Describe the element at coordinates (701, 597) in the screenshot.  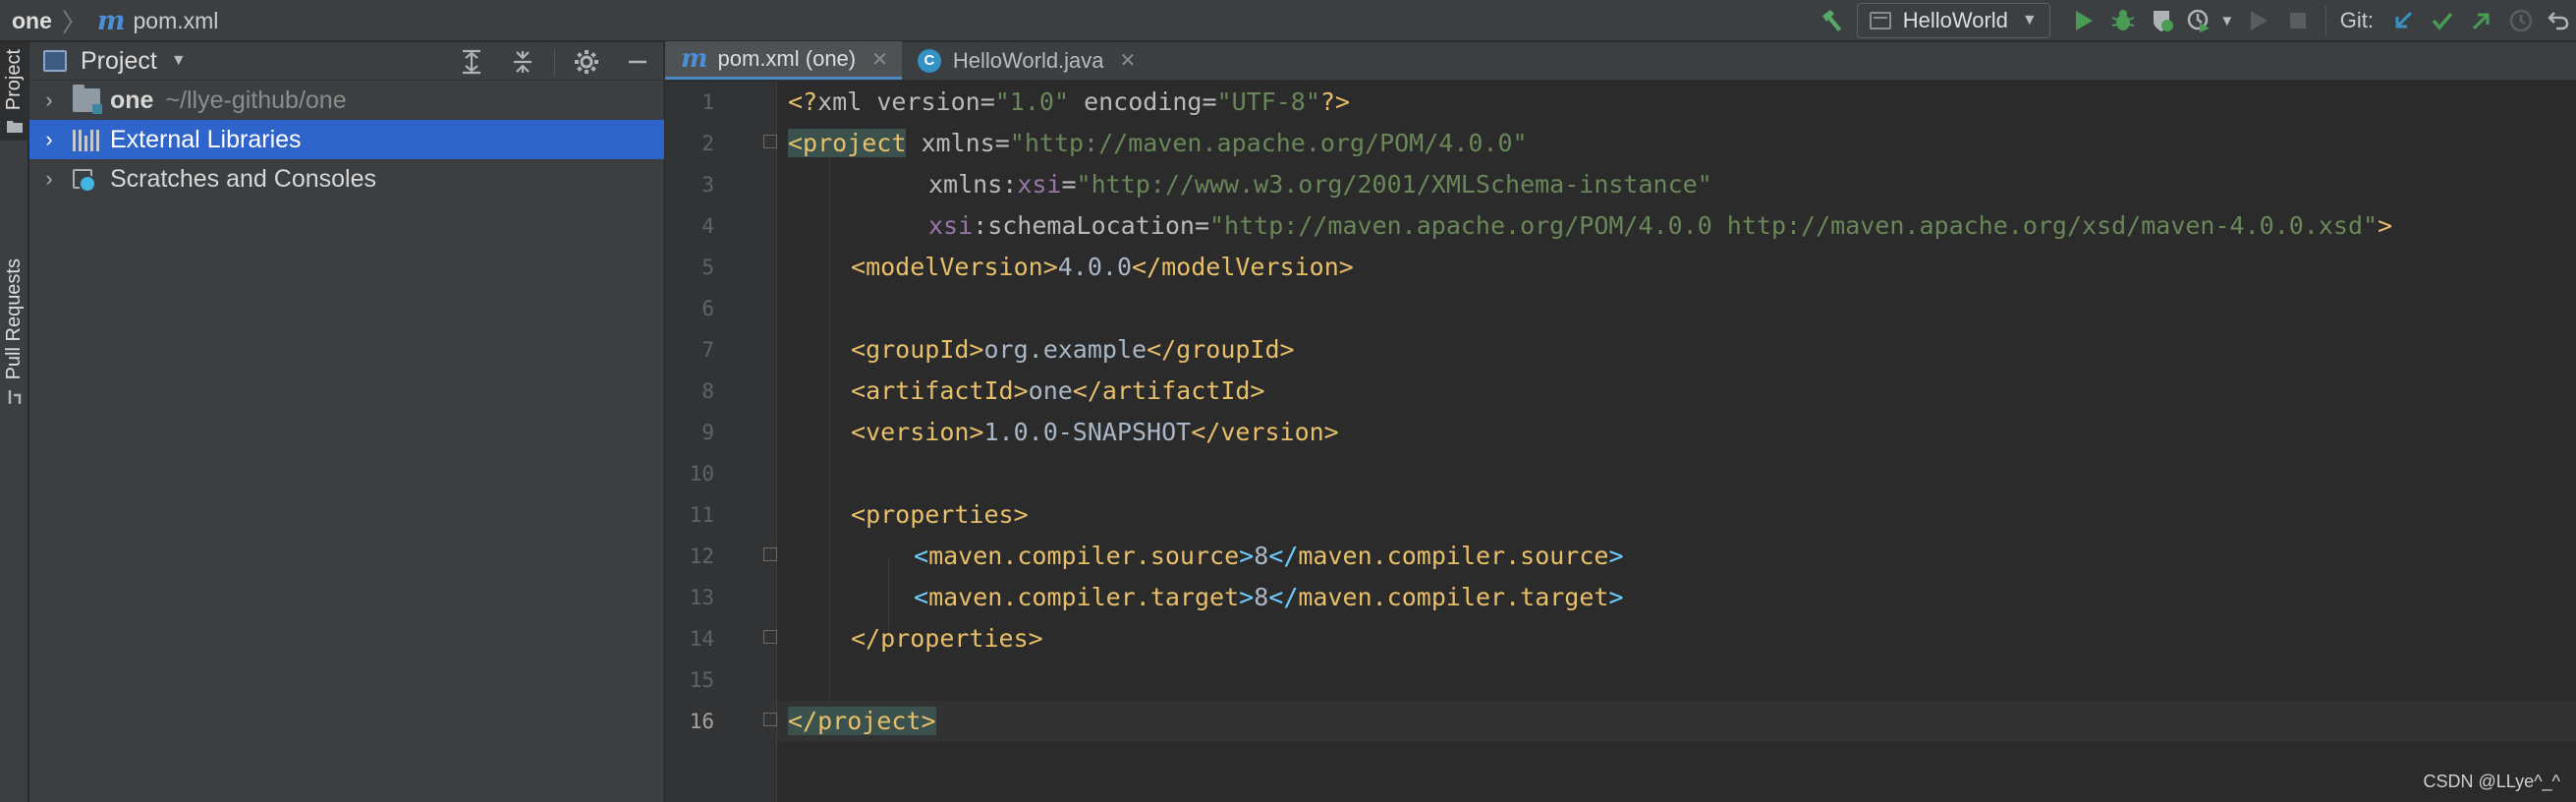
I see `line-number: 13` at that location.